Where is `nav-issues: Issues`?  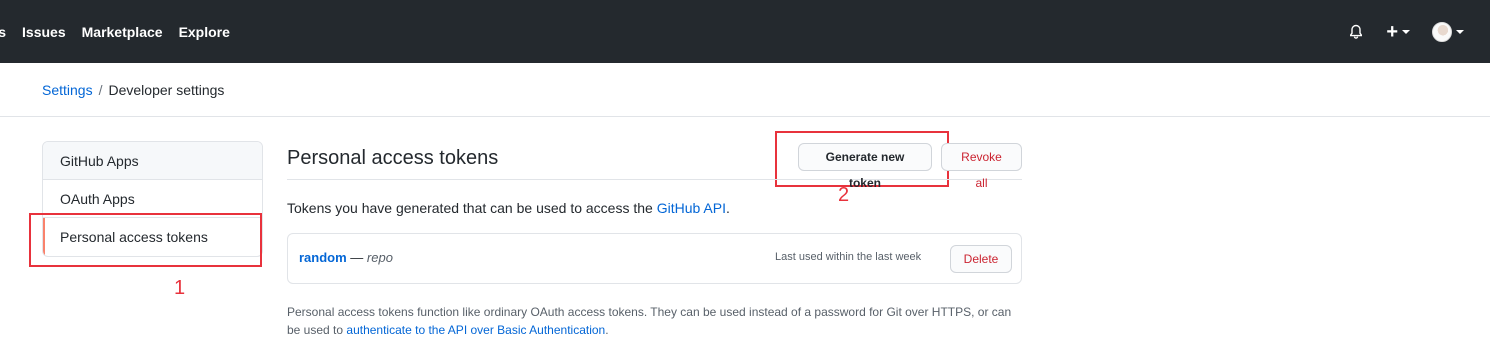
nav-issues: Issues is located at coordinates (44, 32).